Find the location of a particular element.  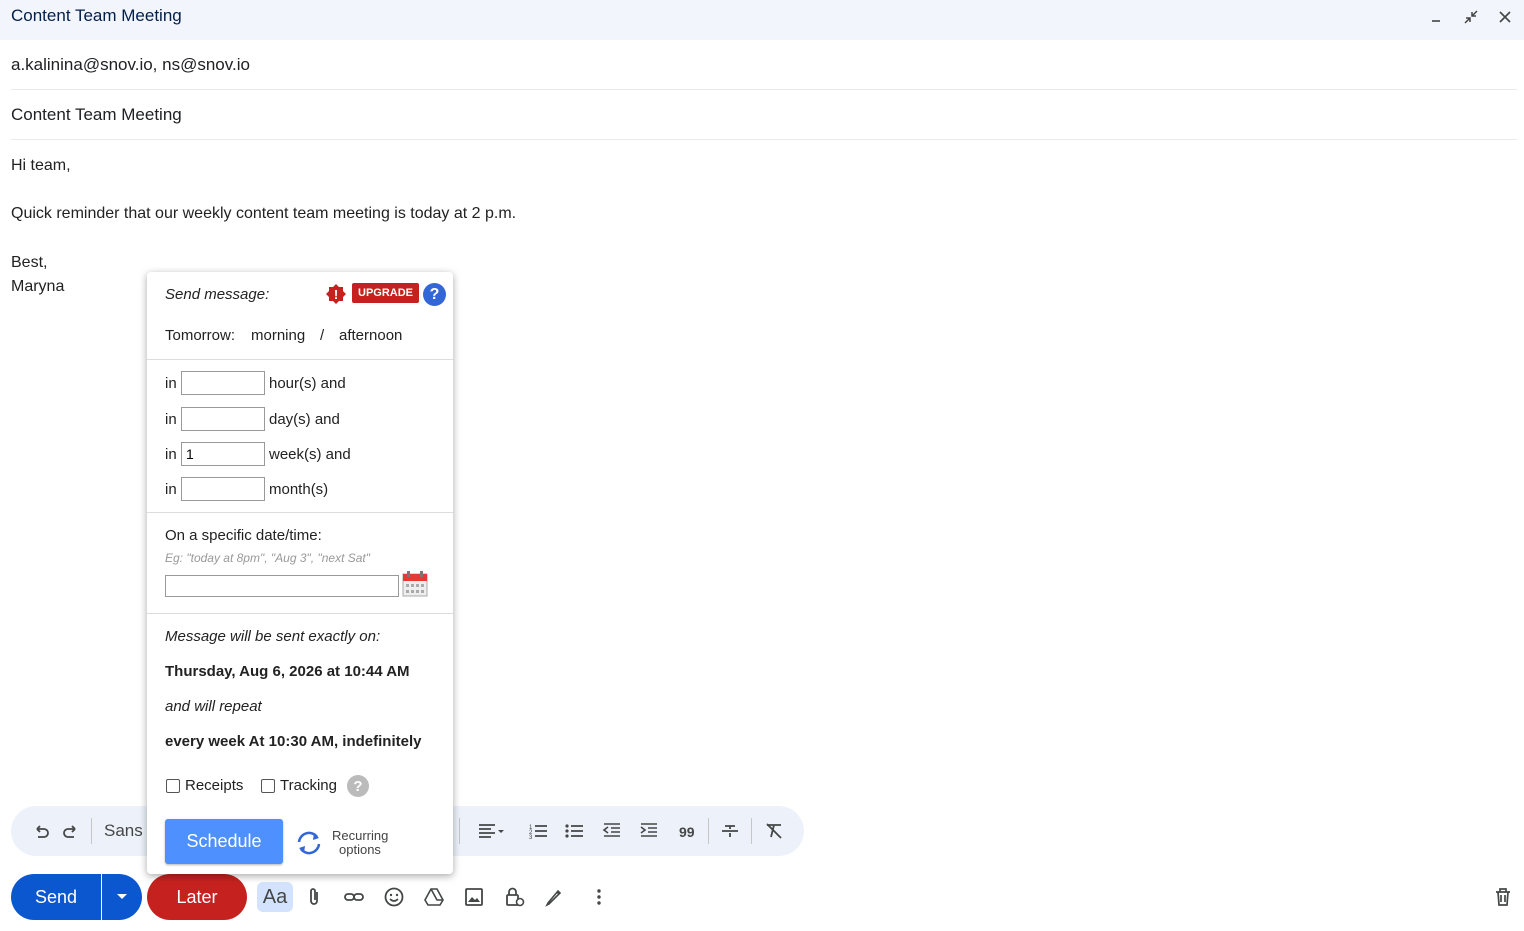

tomorrow-afternoon-link: afternoon is located at coordinates (370, 335).